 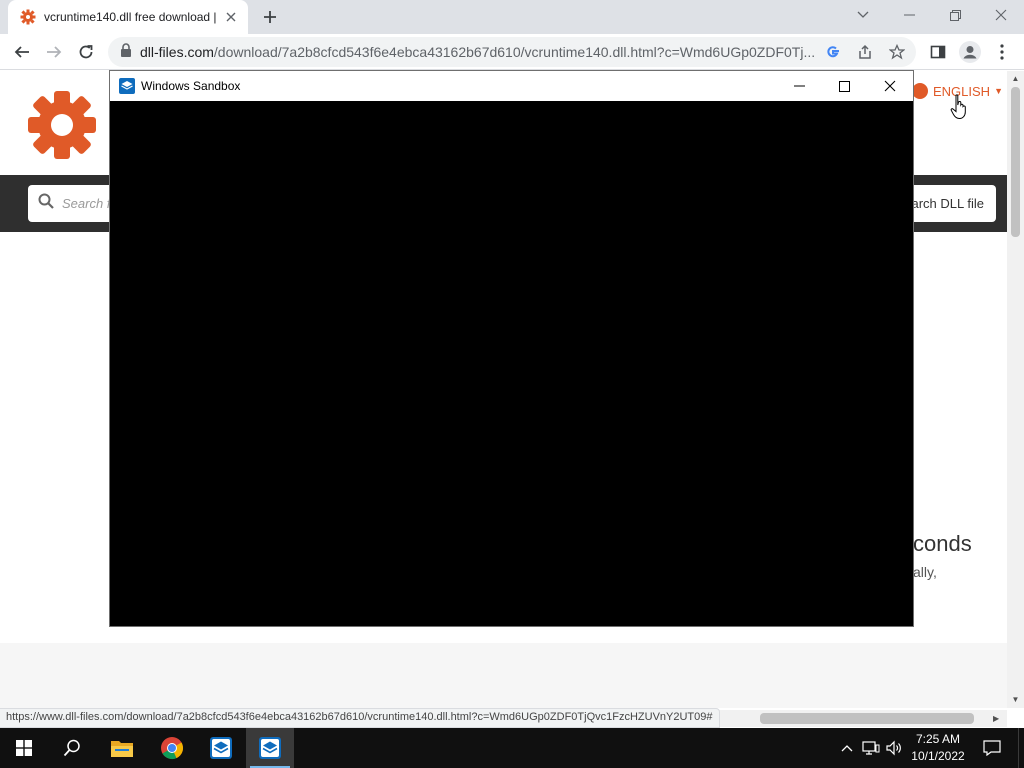 What do you see at coordinates (865, 52) in the screenshot?
I see `share-icon` at bounding box center [865, 52].